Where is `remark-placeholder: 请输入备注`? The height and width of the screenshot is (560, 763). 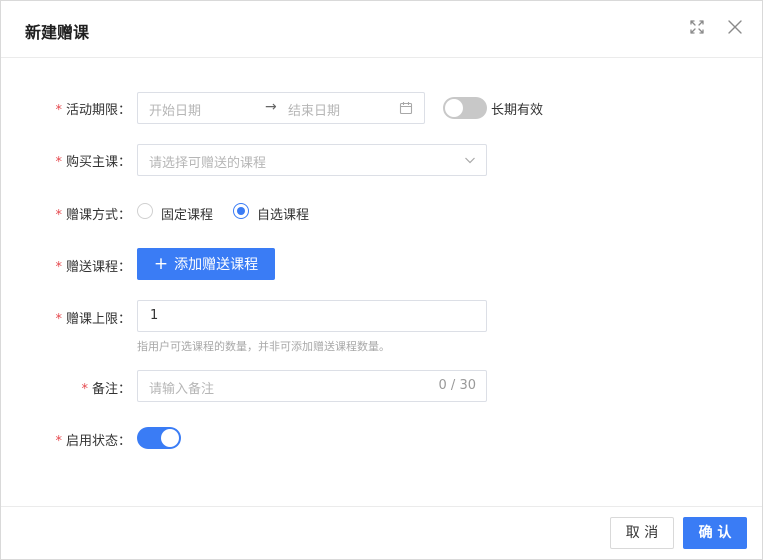 remark-placeholder: 请输入备注 is located at coordinates (182, 389).